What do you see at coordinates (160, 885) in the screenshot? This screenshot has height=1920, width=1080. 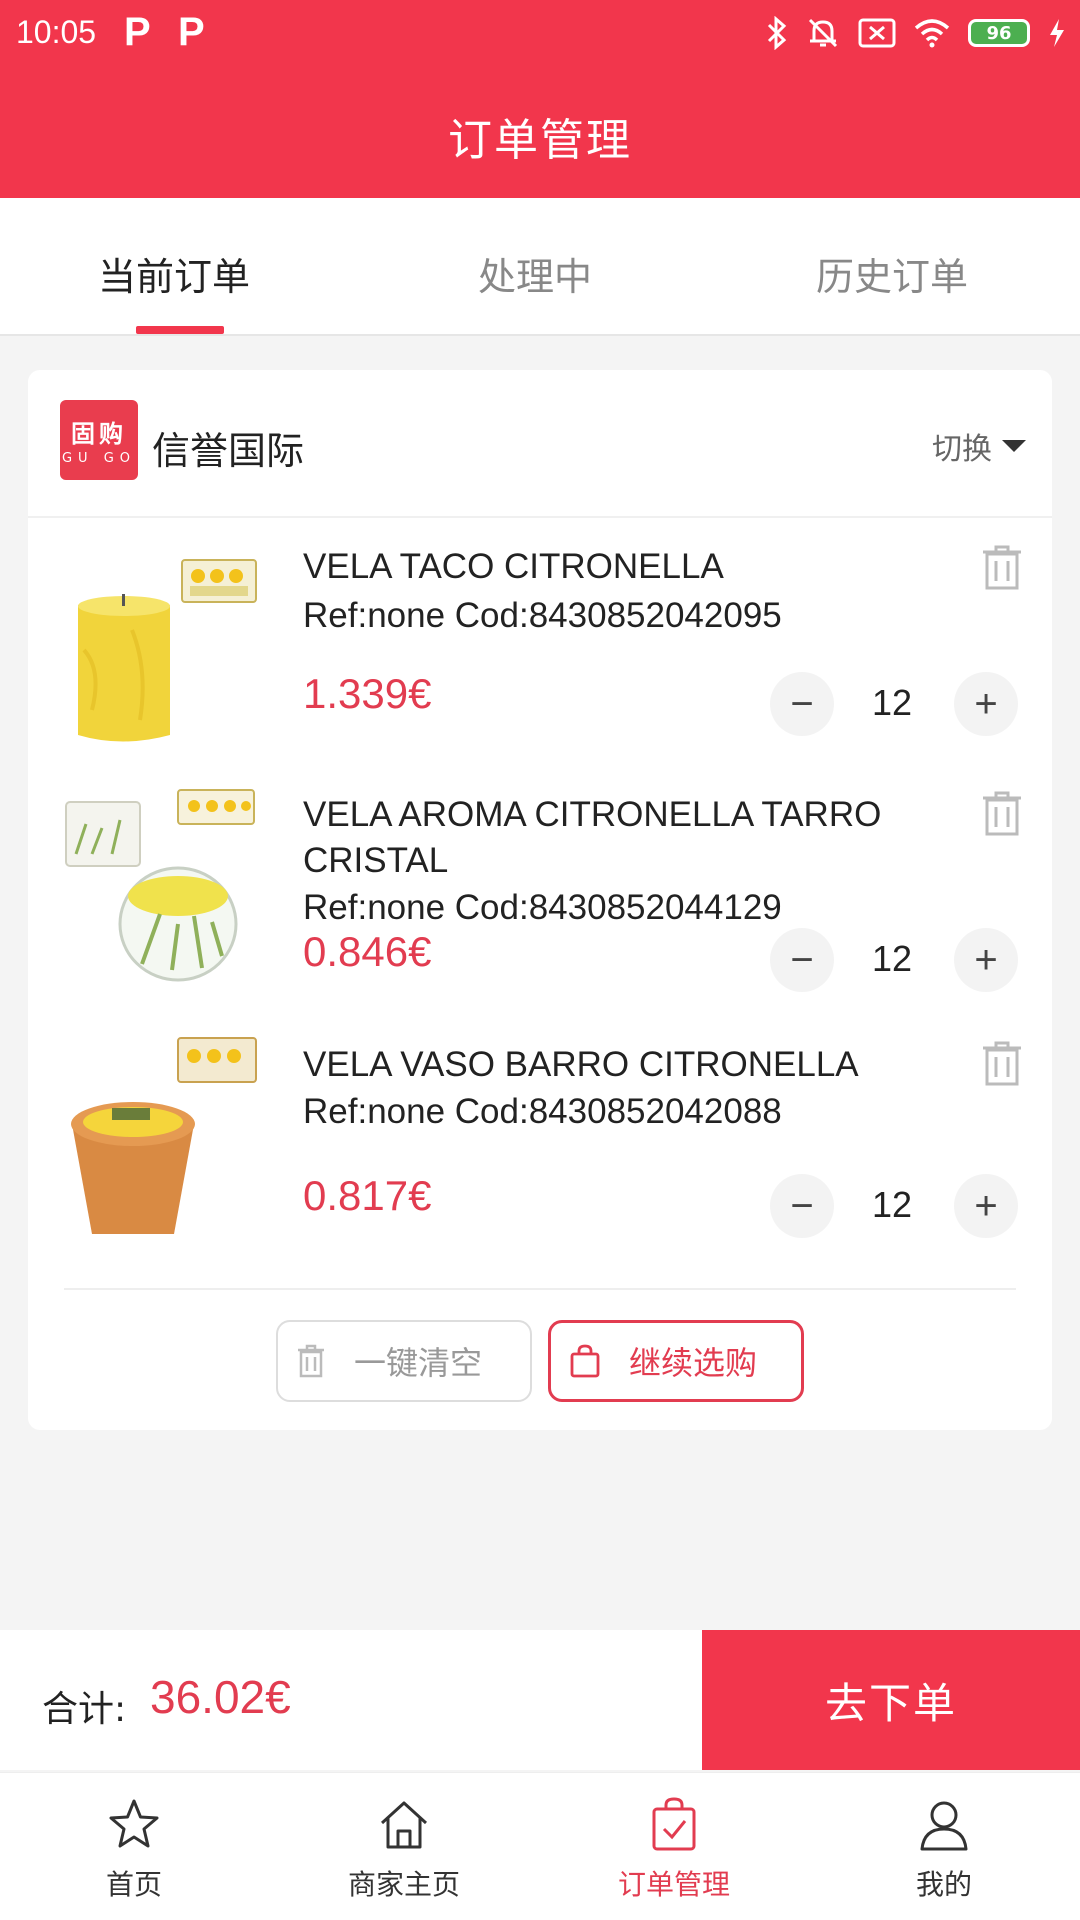 I see `product-image-glass-candle` at bounding box center [160, 885].